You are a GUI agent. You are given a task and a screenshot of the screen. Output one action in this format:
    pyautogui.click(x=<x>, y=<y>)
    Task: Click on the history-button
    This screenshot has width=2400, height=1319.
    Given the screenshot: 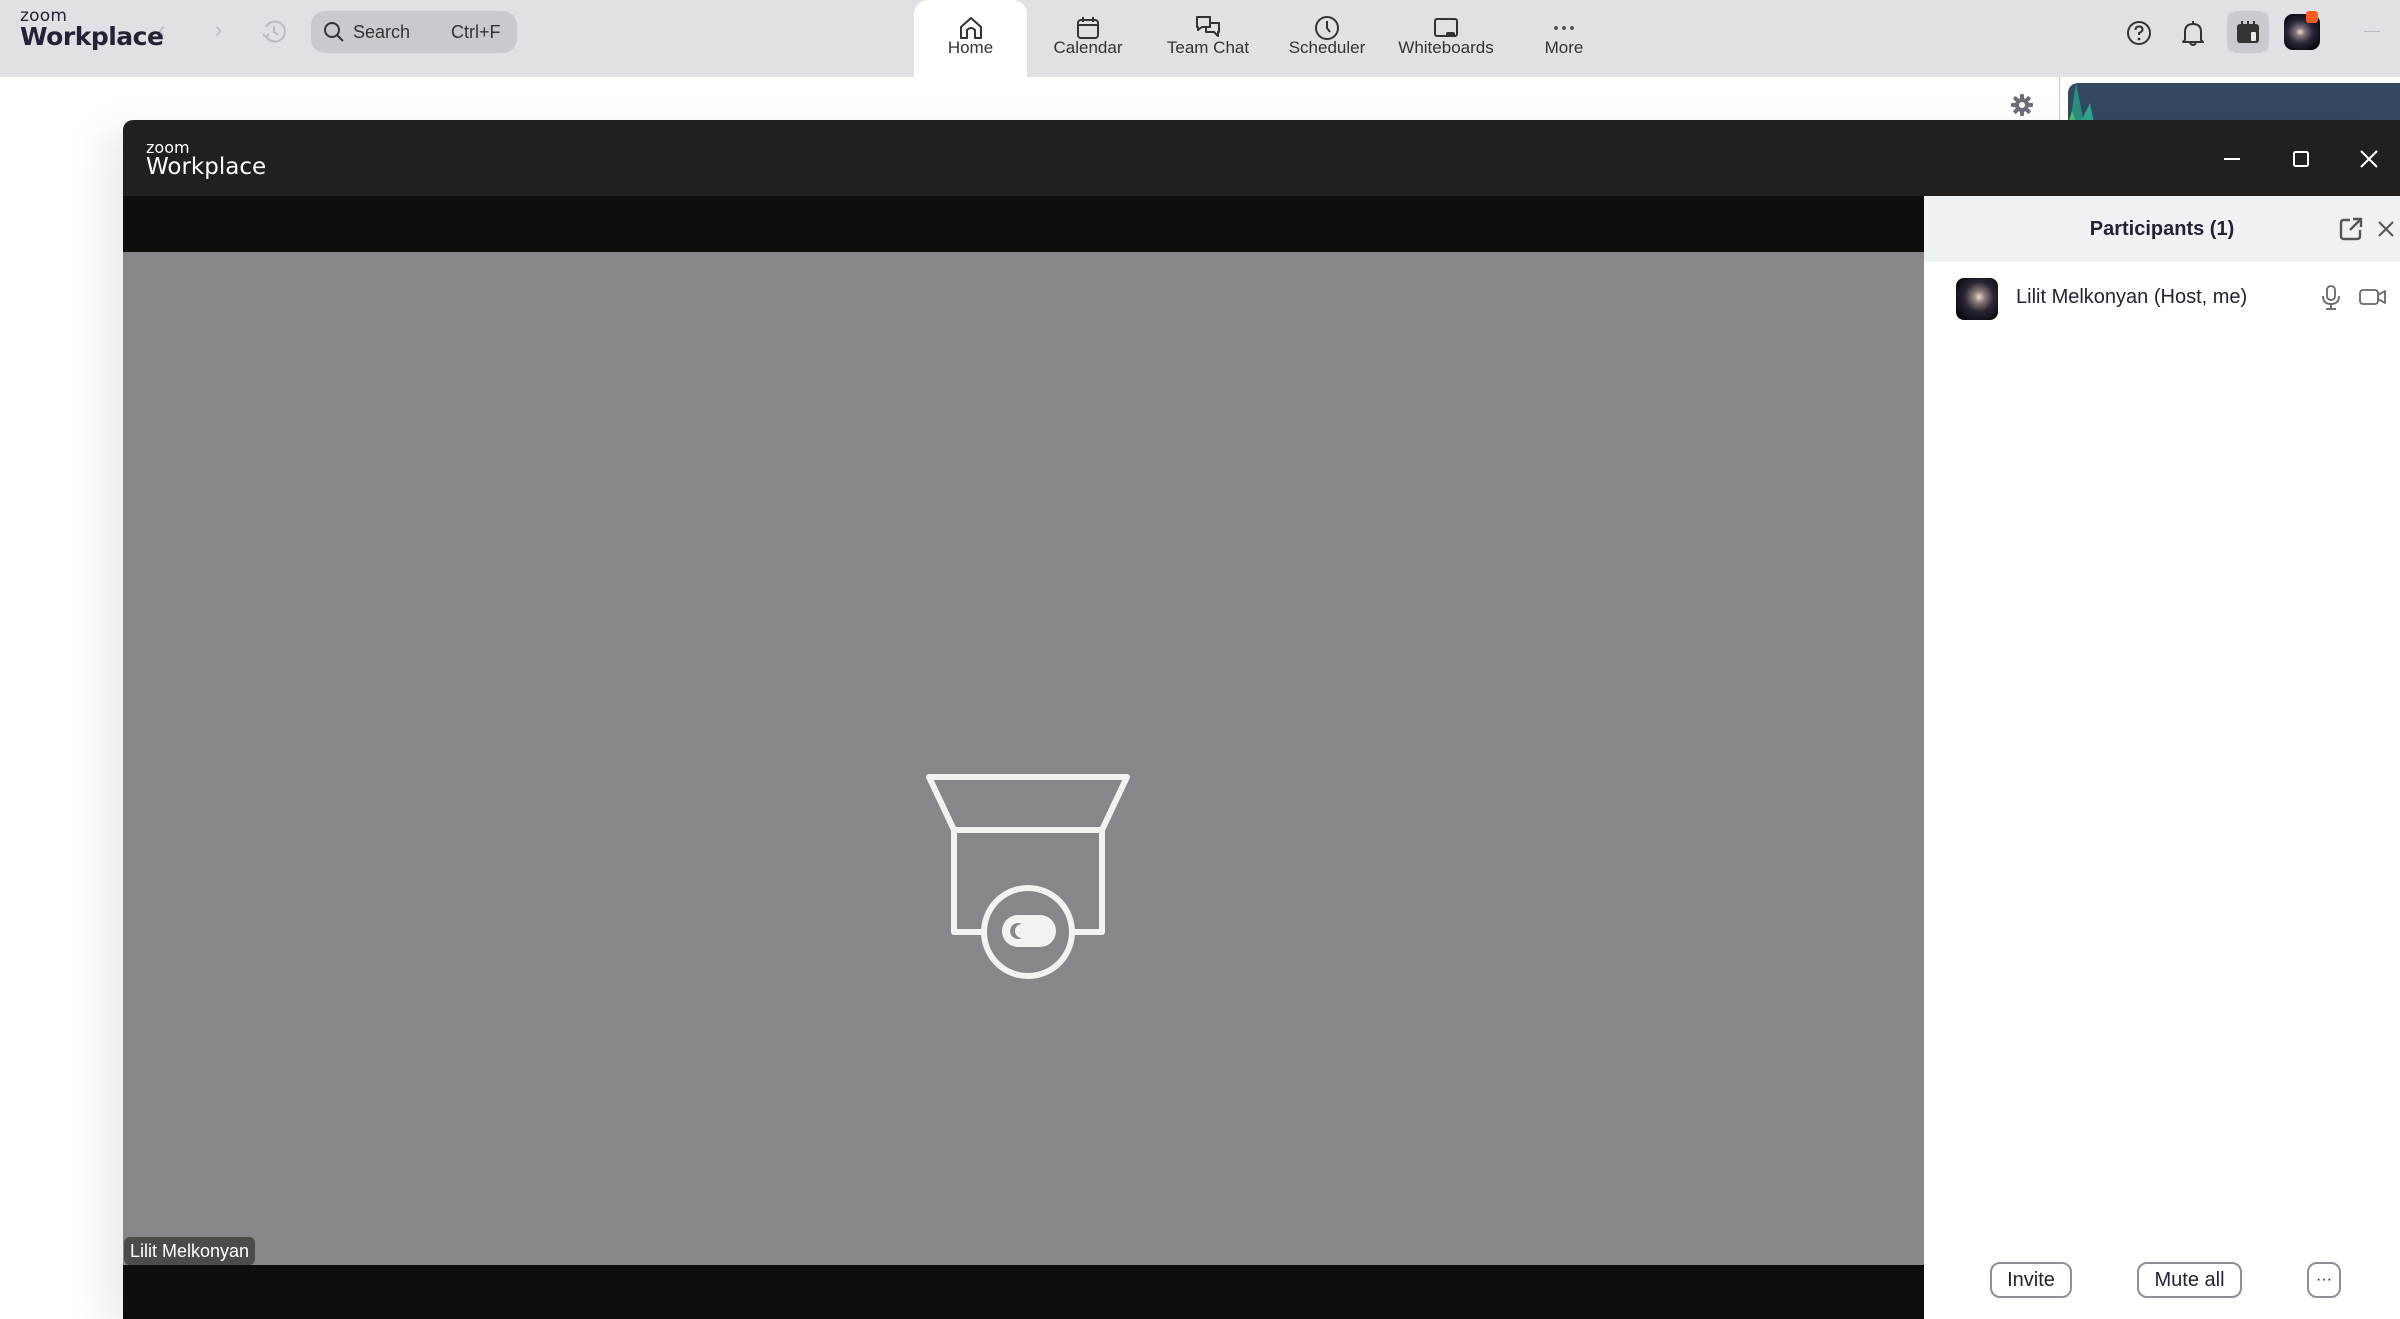 What is the action you would take?
    pyautogui.click(x=274, y=34)
    